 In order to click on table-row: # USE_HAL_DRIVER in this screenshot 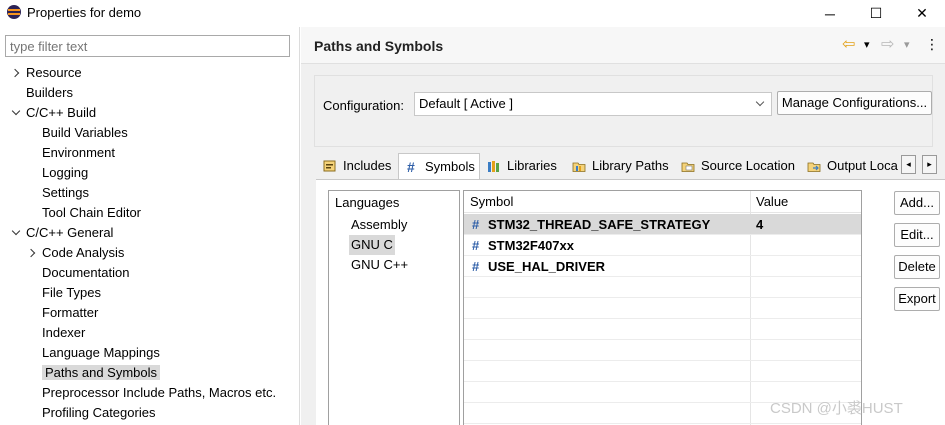, I will do `click(662, 266)`.